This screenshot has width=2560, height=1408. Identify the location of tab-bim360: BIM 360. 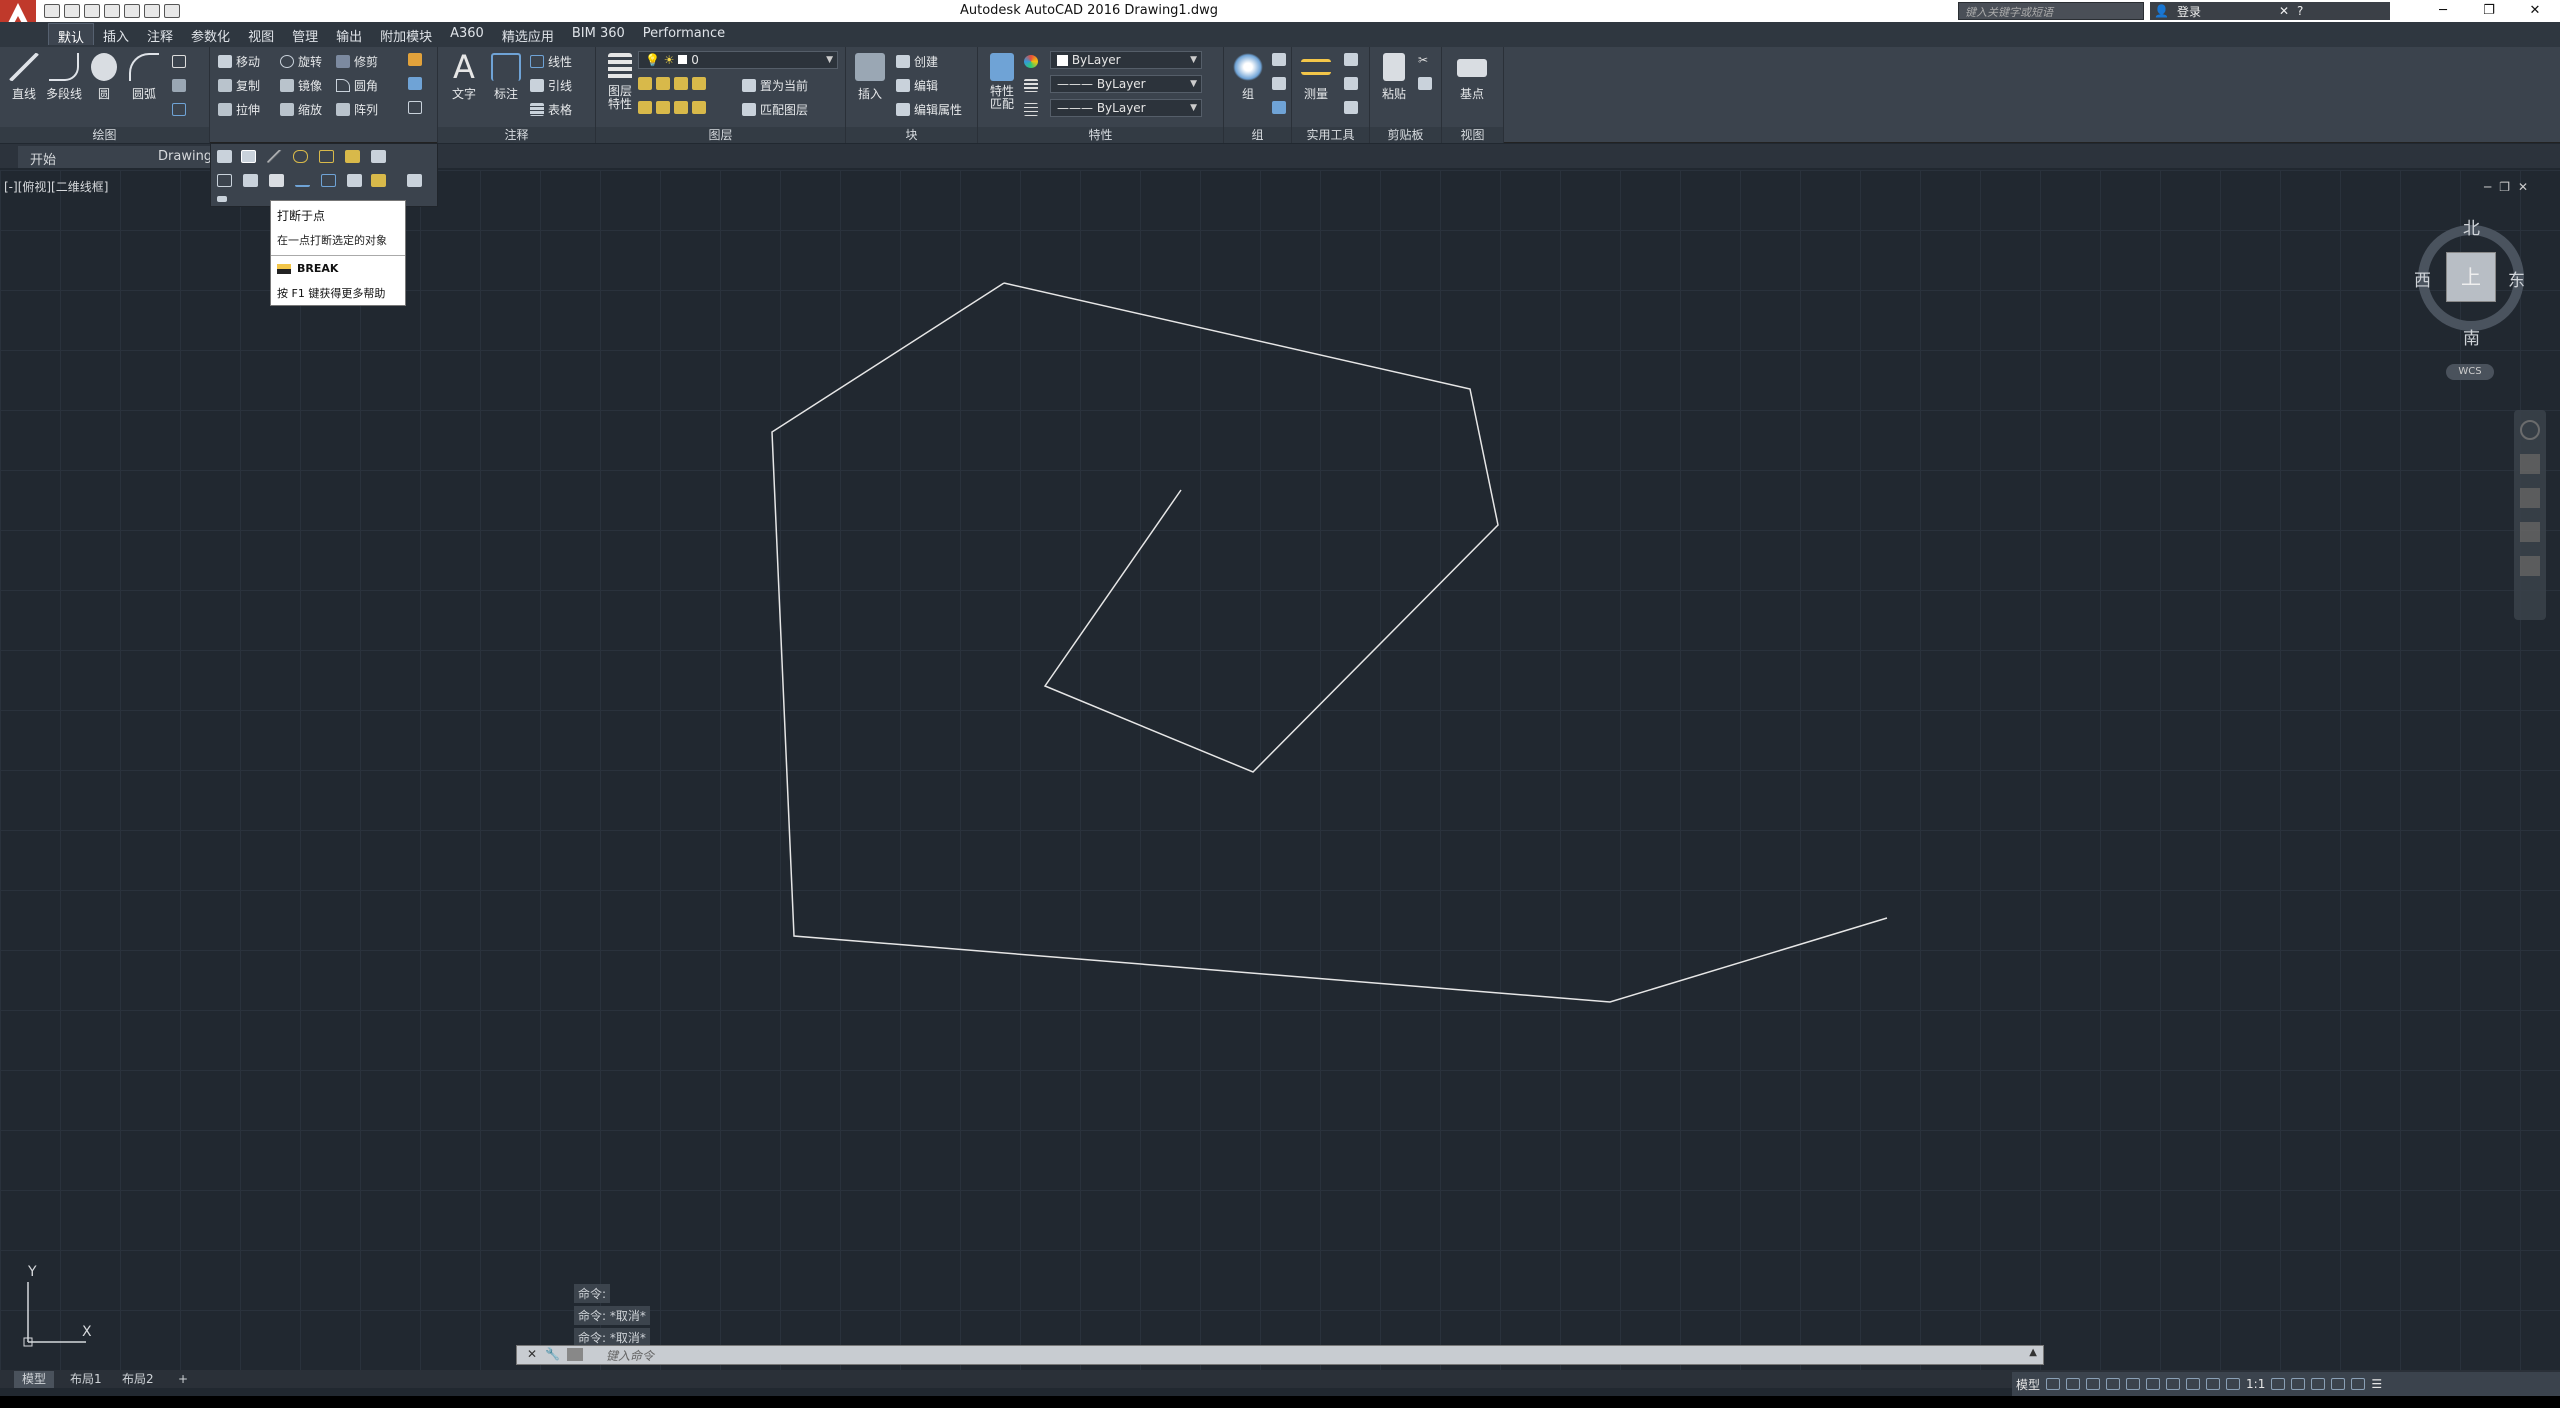
(598, 34).